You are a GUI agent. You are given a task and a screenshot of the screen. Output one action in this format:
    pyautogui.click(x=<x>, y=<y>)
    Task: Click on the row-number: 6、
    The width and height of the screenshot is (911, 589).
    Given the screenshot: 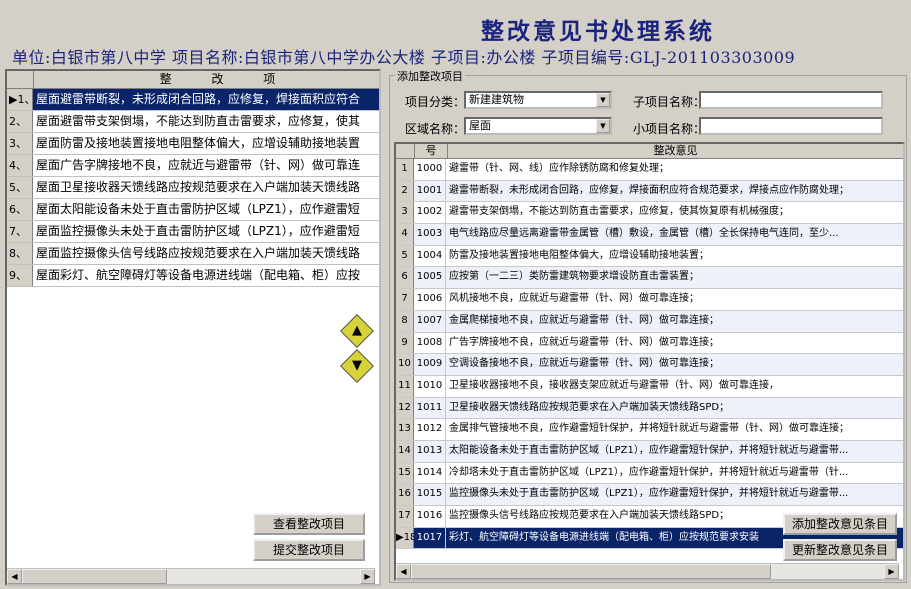 What is the action you would take?
    pyautogui.click(x=20, y=209)
    